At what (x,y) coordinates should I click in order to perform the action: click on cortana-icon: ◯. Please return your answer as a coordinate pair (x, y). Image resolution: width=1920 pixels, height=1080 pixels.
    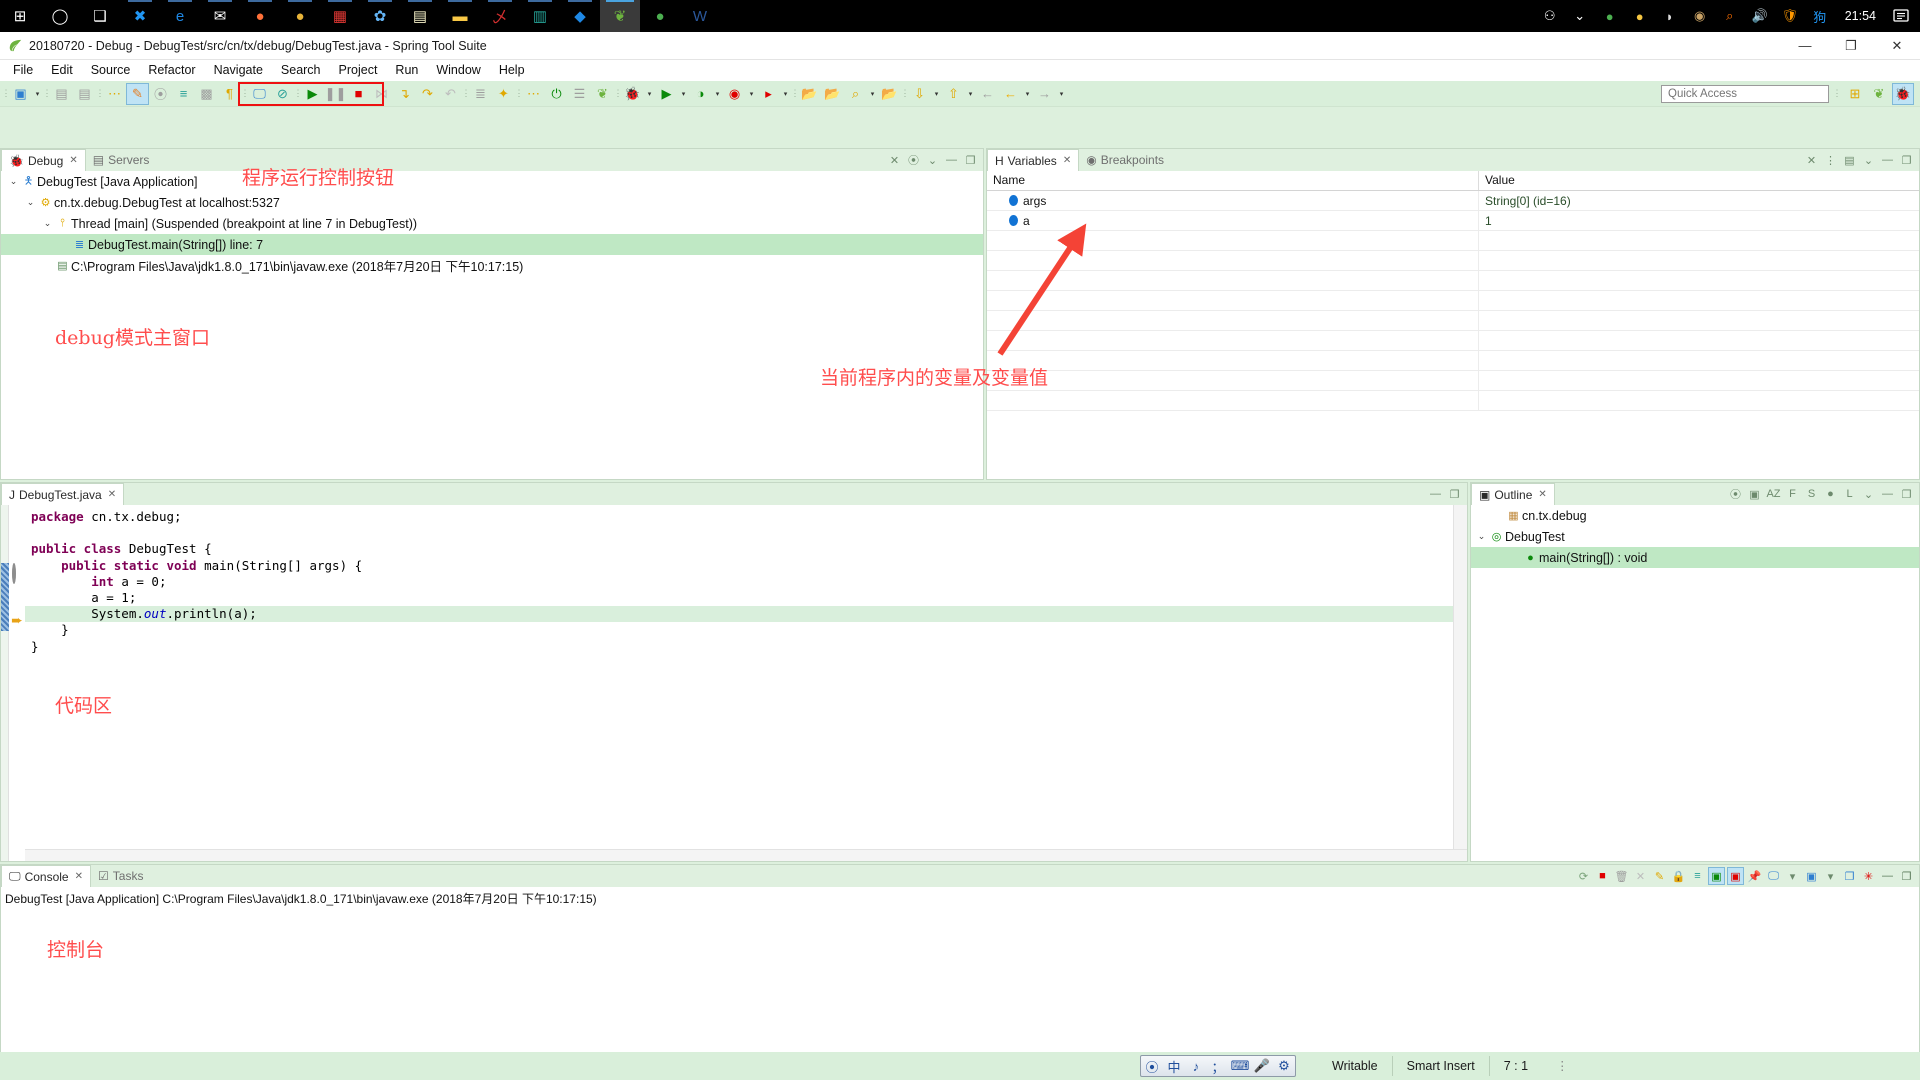
    Looking at the image, I should click on (60, 16).